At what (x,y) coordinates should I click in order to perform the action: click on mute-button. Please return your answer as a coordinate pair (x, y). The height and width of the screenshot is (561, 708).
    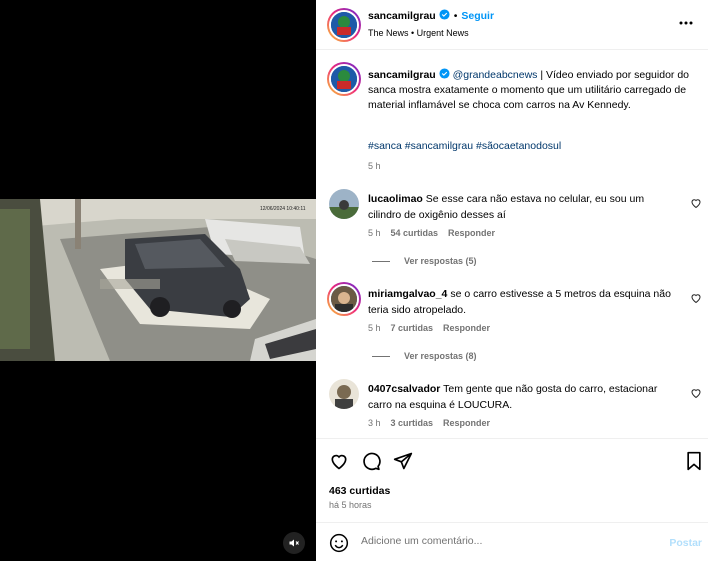
    Looking at the image, I should click on (294, 543).